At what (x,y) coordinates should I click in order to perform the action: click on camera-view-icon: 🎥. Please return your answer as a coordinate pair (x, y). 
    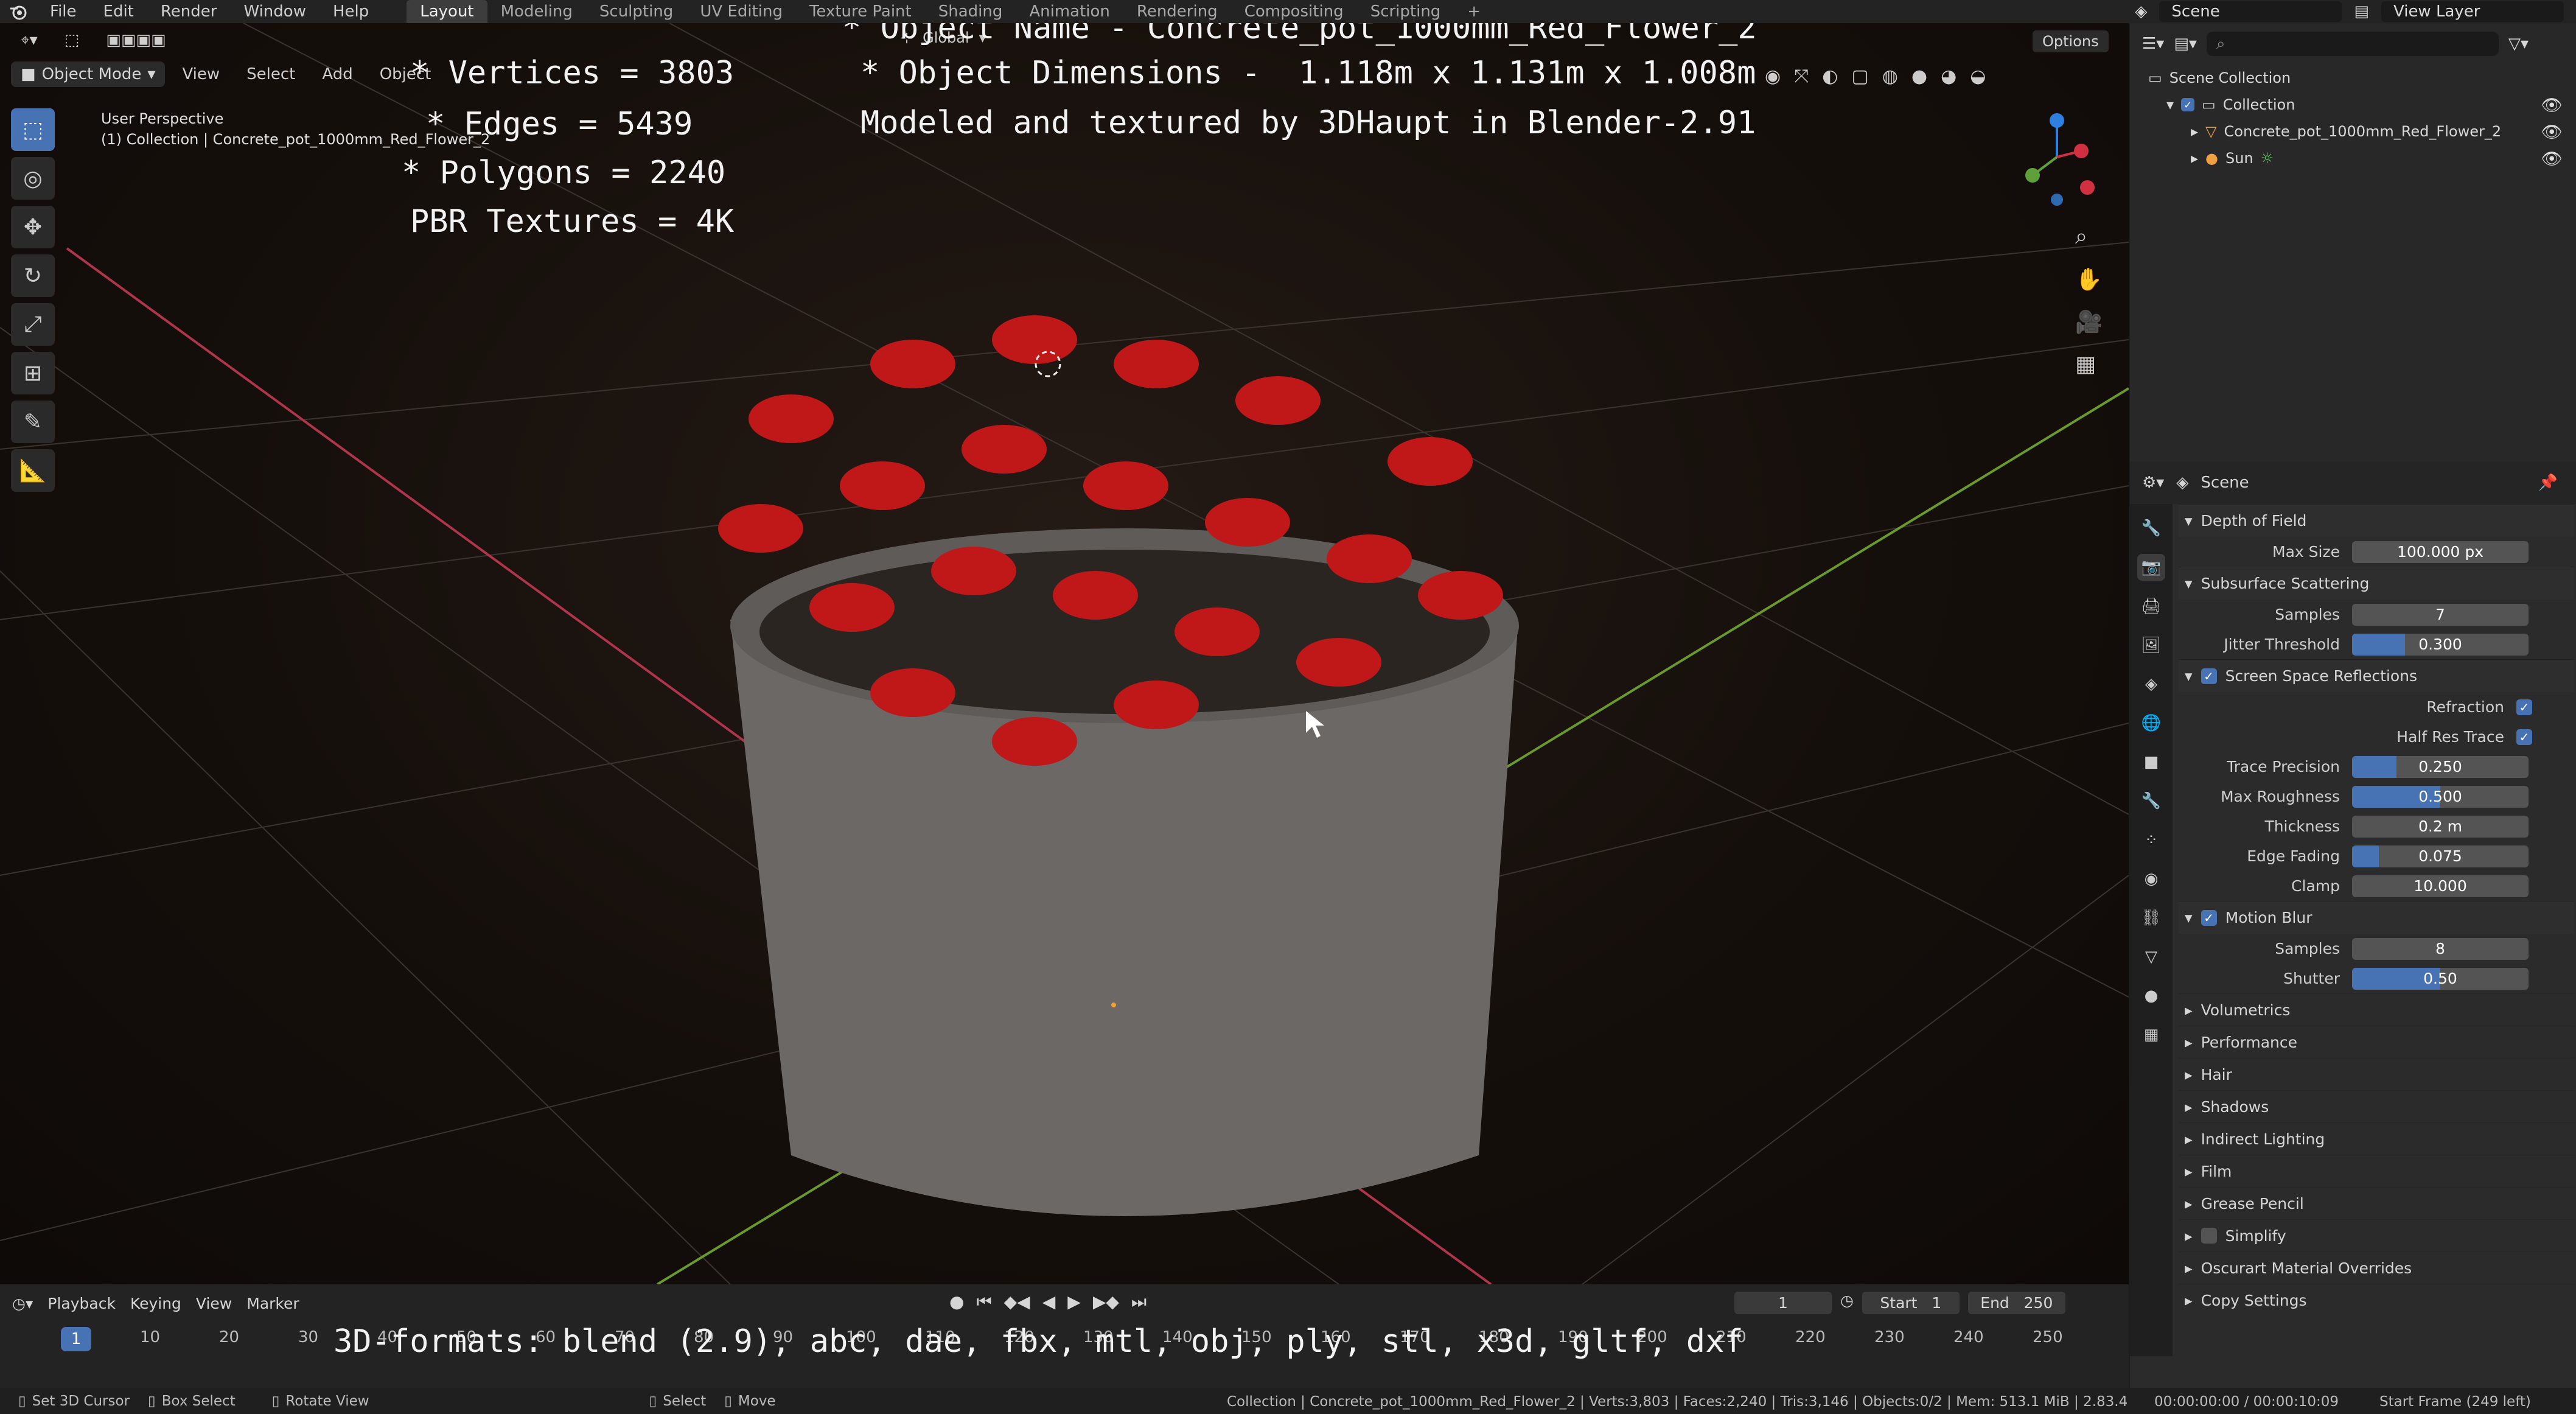
    Looking at the image, I should click on (2089, 322).